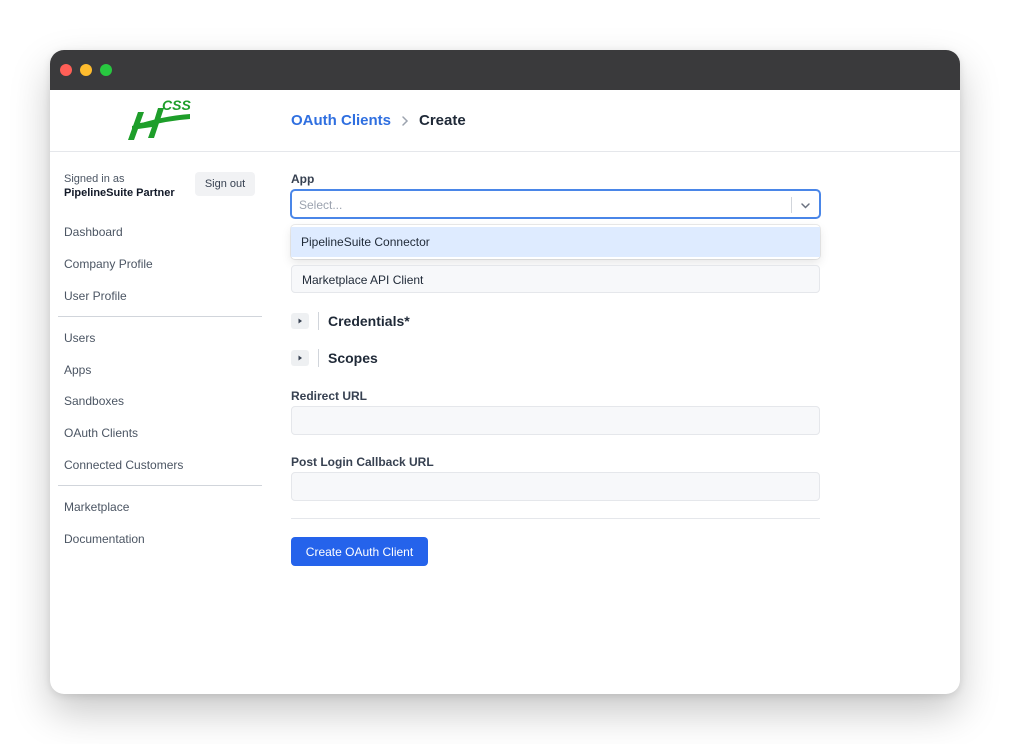 This screenshot has width=1010, height=744. What do you see at coordinates (106, 70) in the screenshot?
I see `maximize-window-button` at bounding box center [106, 70].